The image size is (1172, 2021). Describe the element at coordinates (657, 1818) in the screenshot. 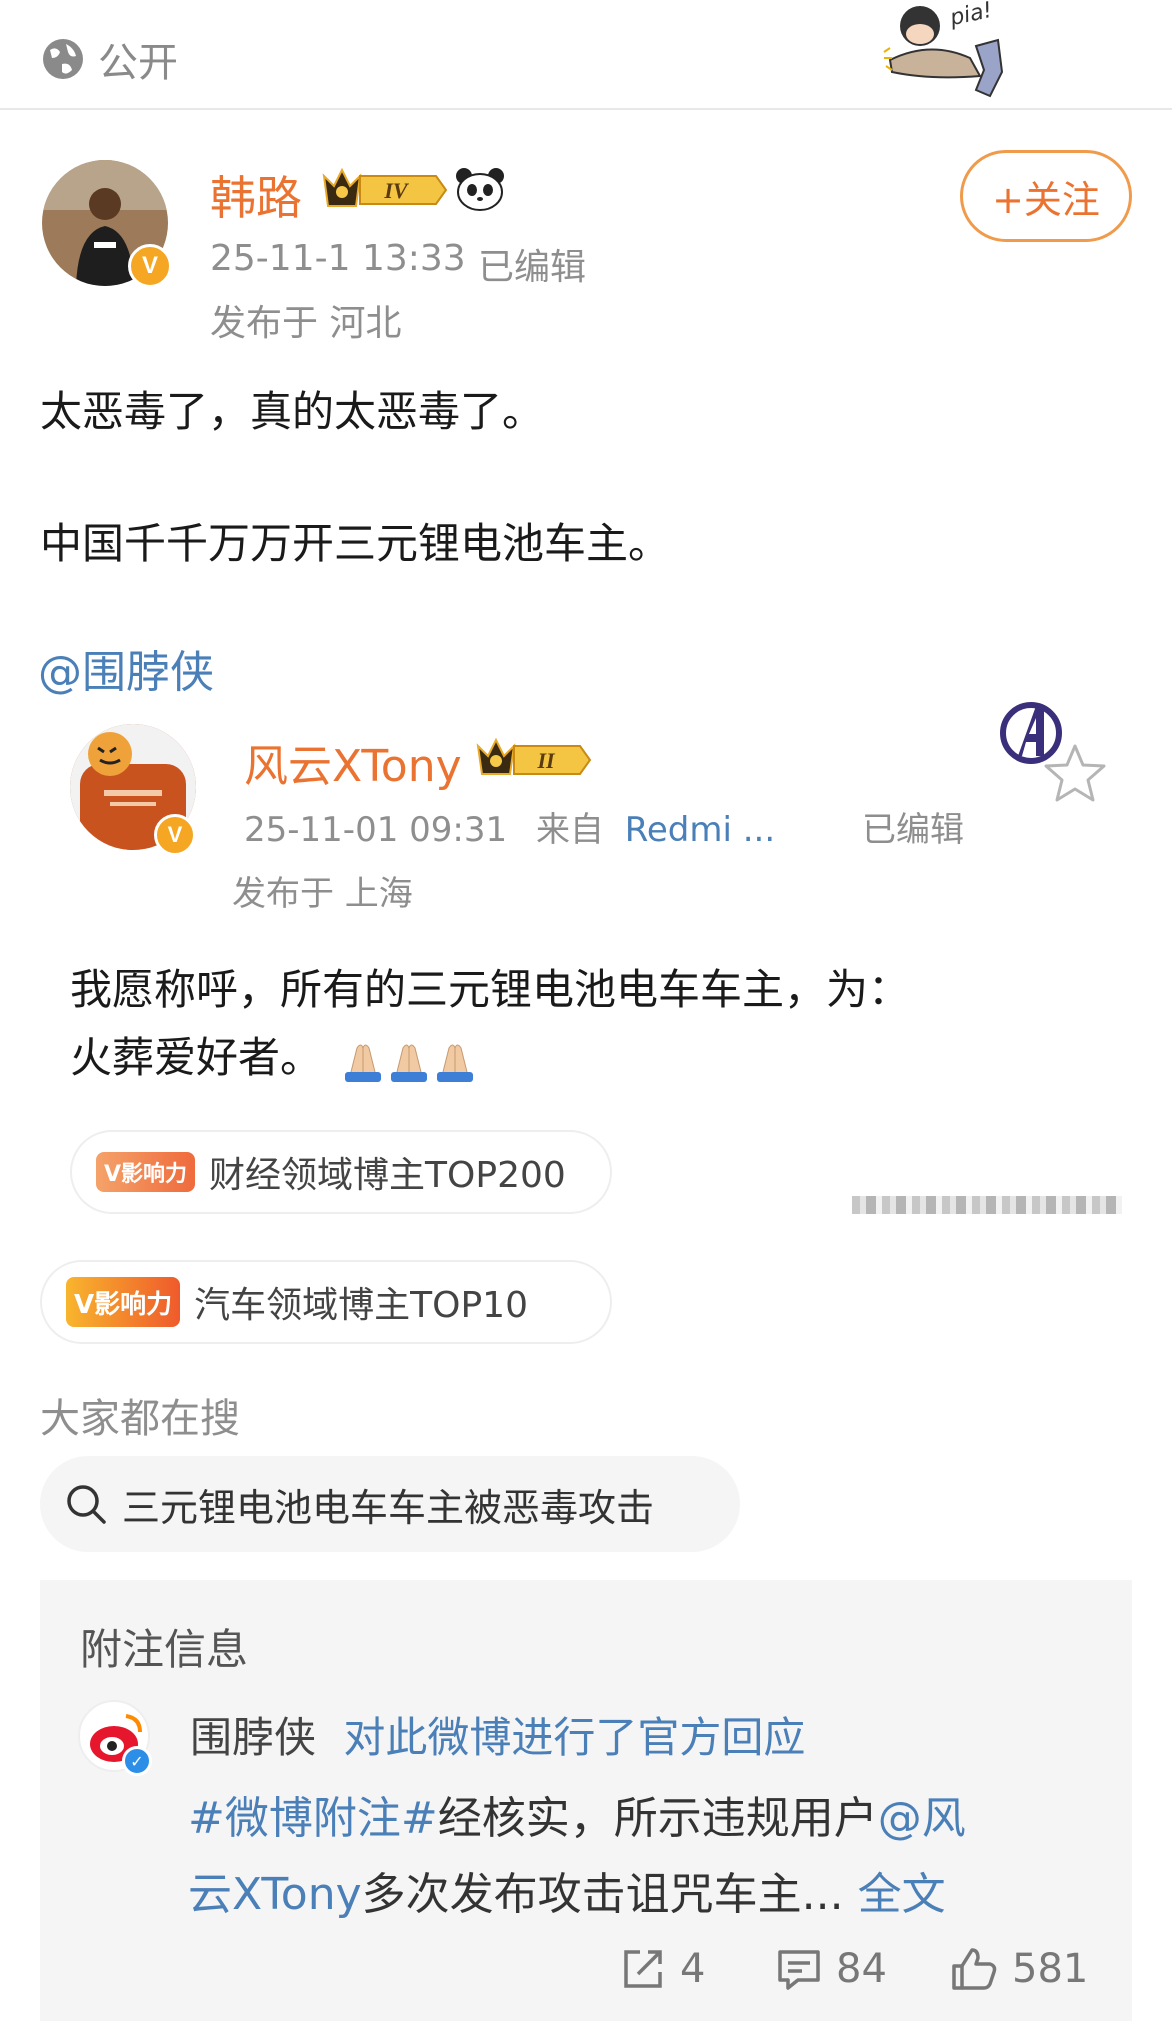

I see `note-text: 经核实，所示违规用户` at that location.